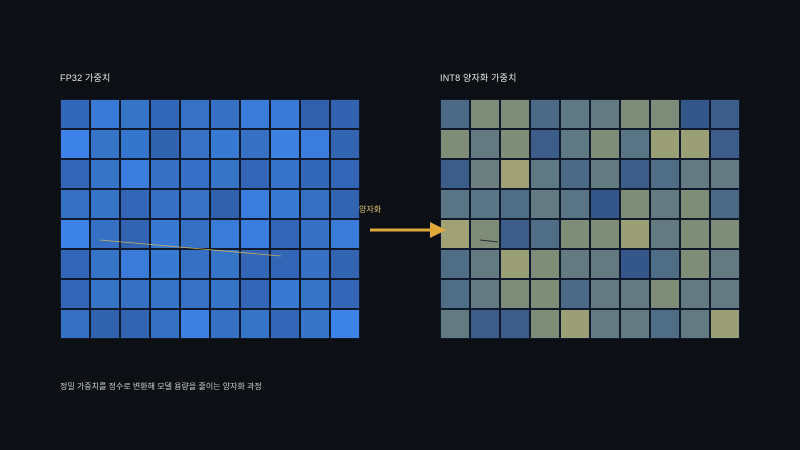 The image size is (800, 450). Describe the element at coordinates (438, 230) in the screenshot. I see `arrow-head` at that location.